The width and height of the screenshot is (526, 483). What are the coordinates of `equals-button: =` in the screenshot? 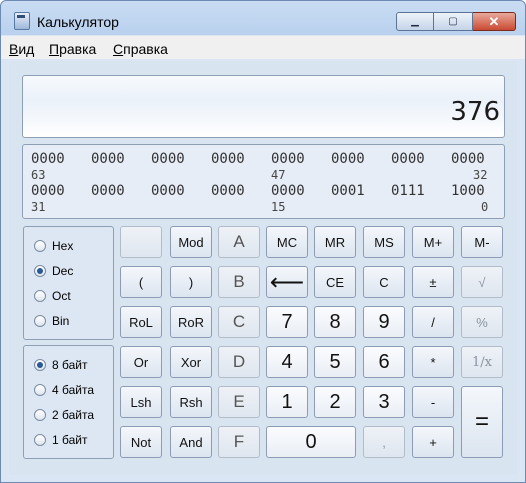 It's located at (482, 422).